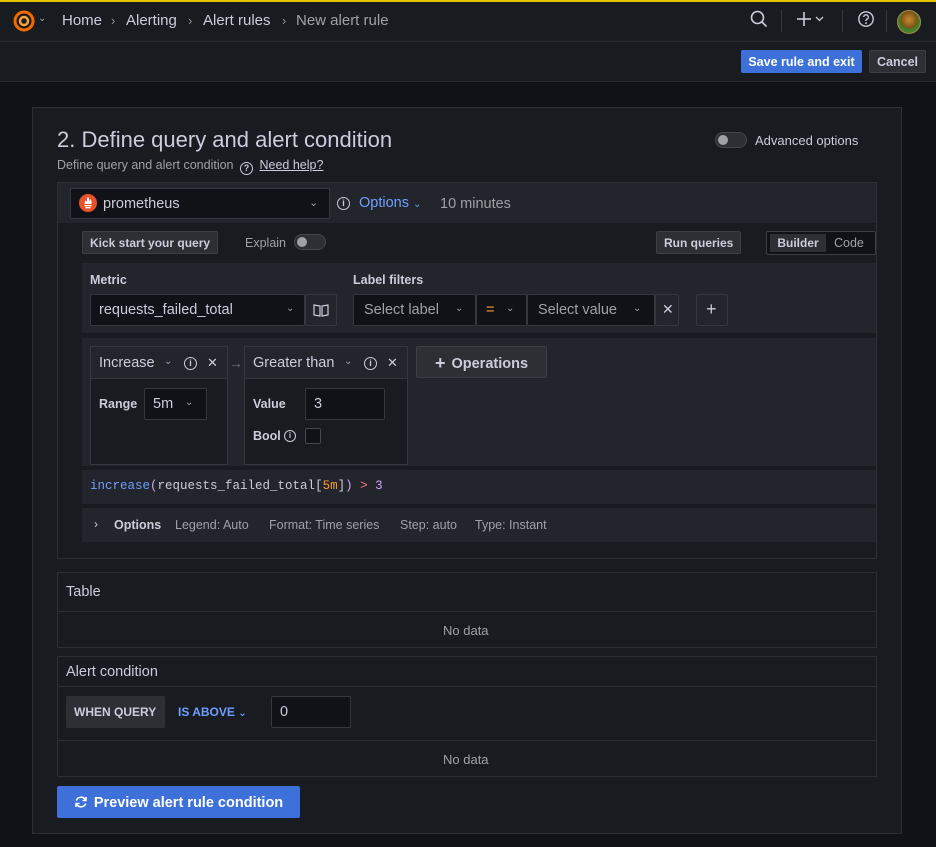 The width and height of the screenshot is (936, 847). Describe the element at coordinates (166, 310) in the screenshot. I see `metric-value: requests_failed_total` at that location.